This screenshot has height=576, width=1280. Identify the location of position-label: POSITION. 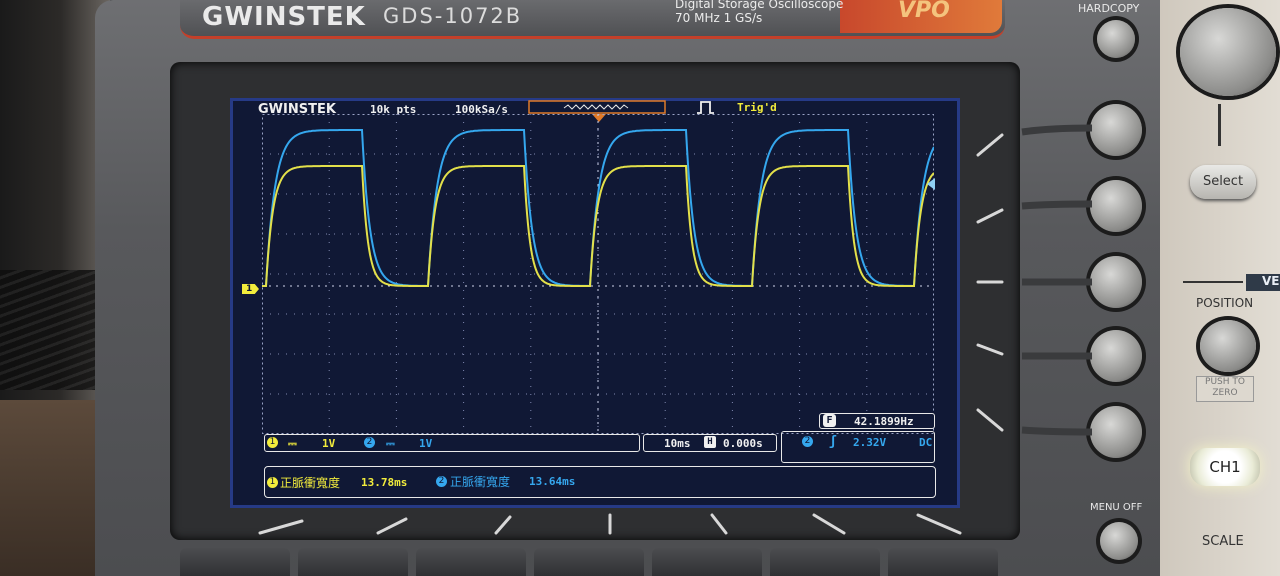
(1225, 303).